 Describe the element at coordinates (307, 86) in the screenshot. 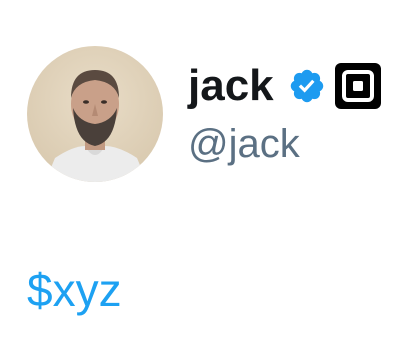

I see `verified-badge-icon` at that location.